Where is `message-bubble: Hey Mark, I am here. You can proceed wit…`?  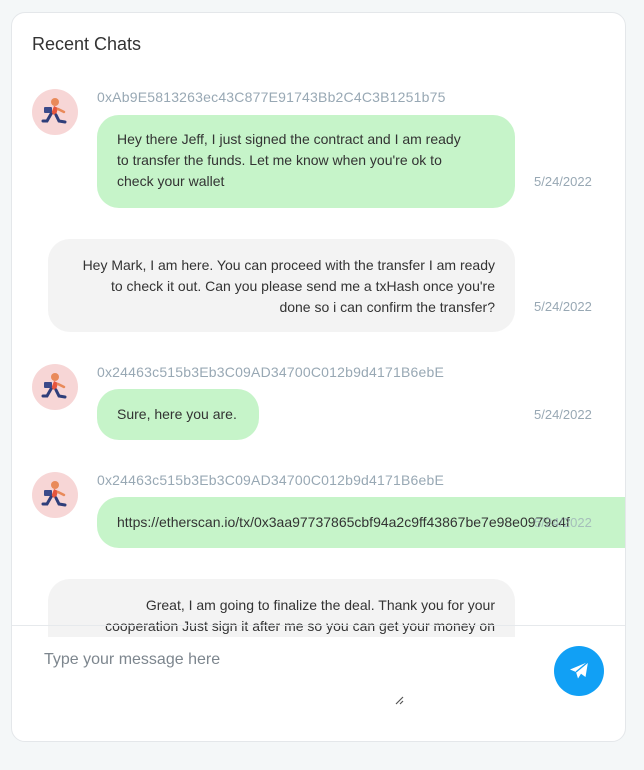 message-bubble: Hey Mark, I am here. You can proceed wit… is located at coordinates (281, 285).